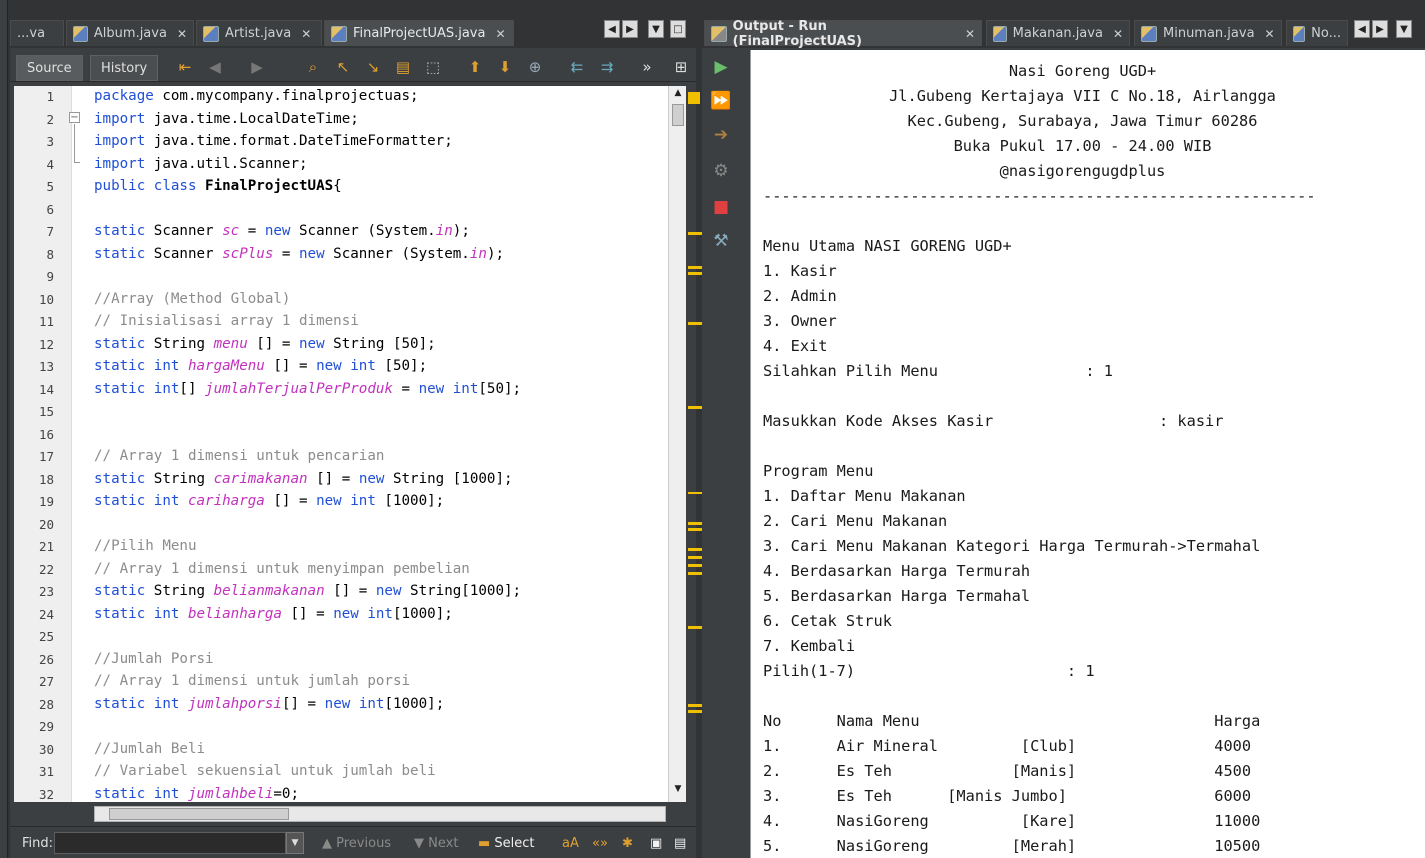 The image size is (1425, 858). Describe the element at coordinates (403, 67) in the screenshot. I see `toggle-highlight-icon: ▤` at that location.